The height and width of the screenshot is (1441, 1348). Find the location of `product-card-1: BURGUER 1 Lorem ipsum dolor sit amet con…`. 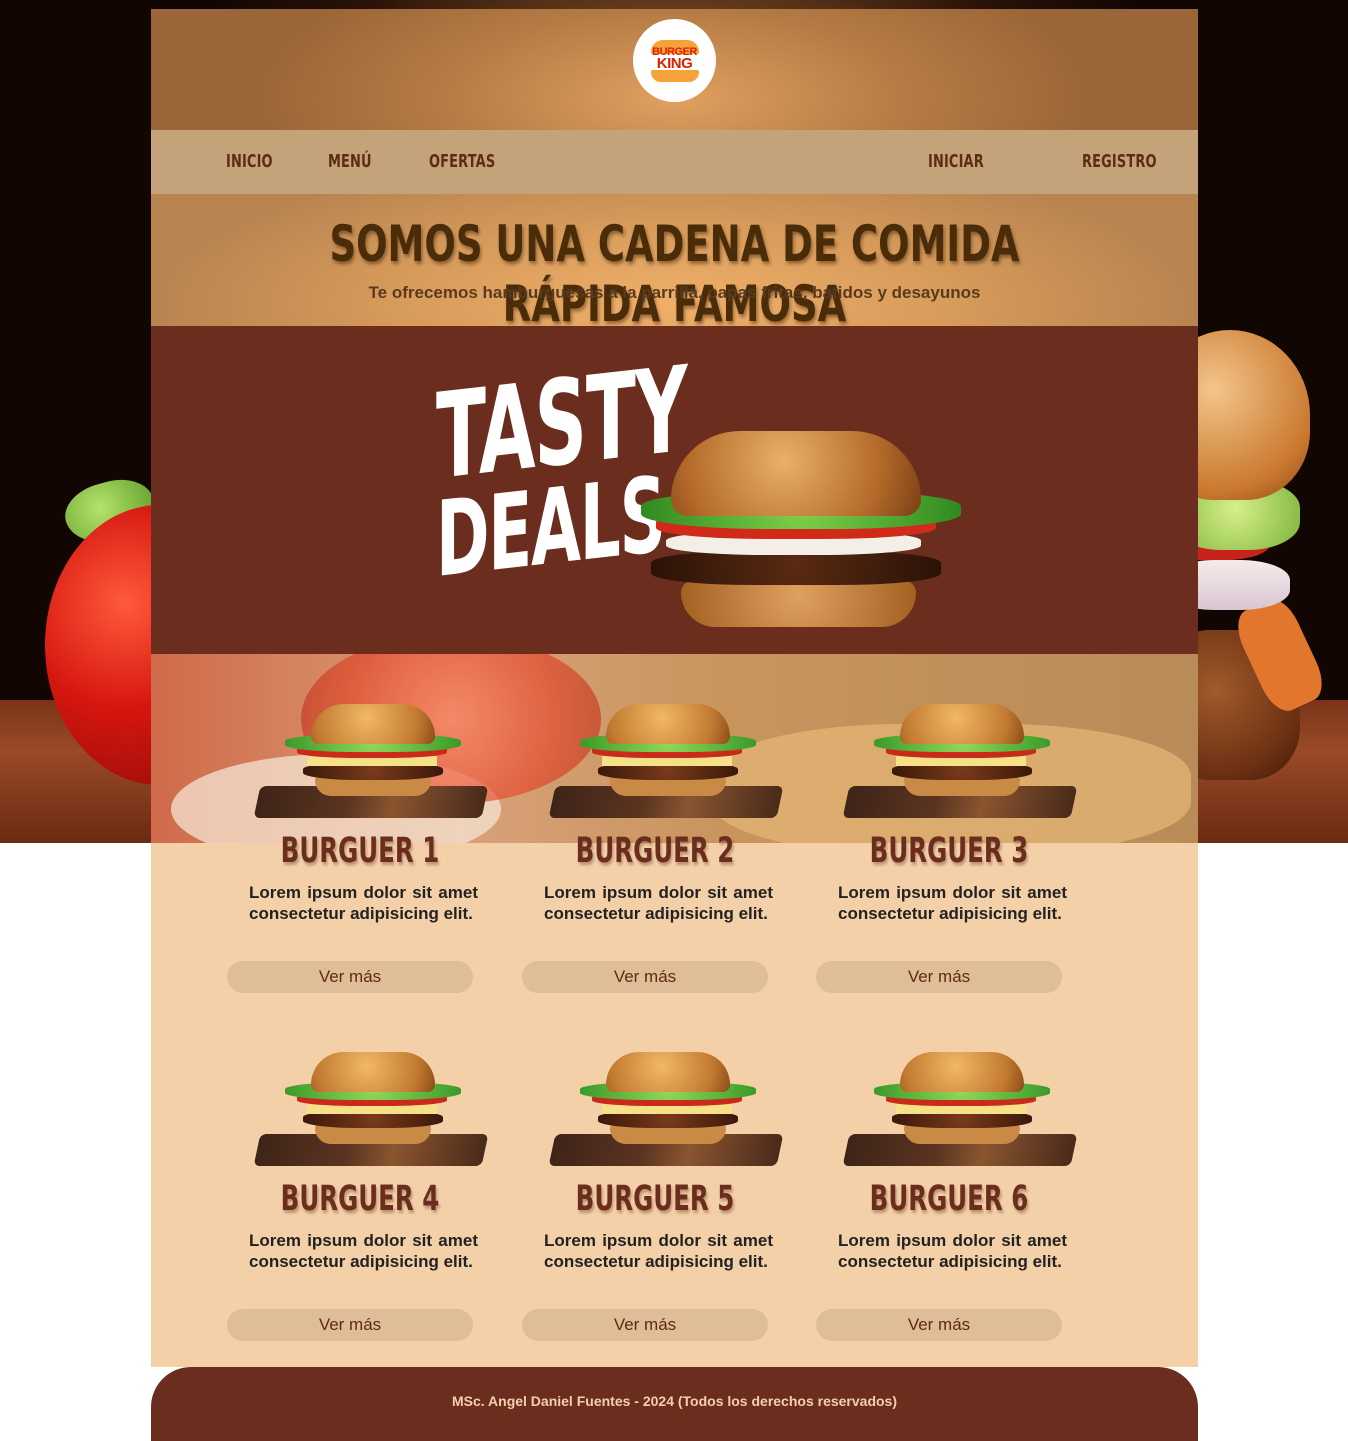

product-card-1: BURGUER 1 Lorem ipsum dolor sit amet con… is located at coordinates (358, 854).